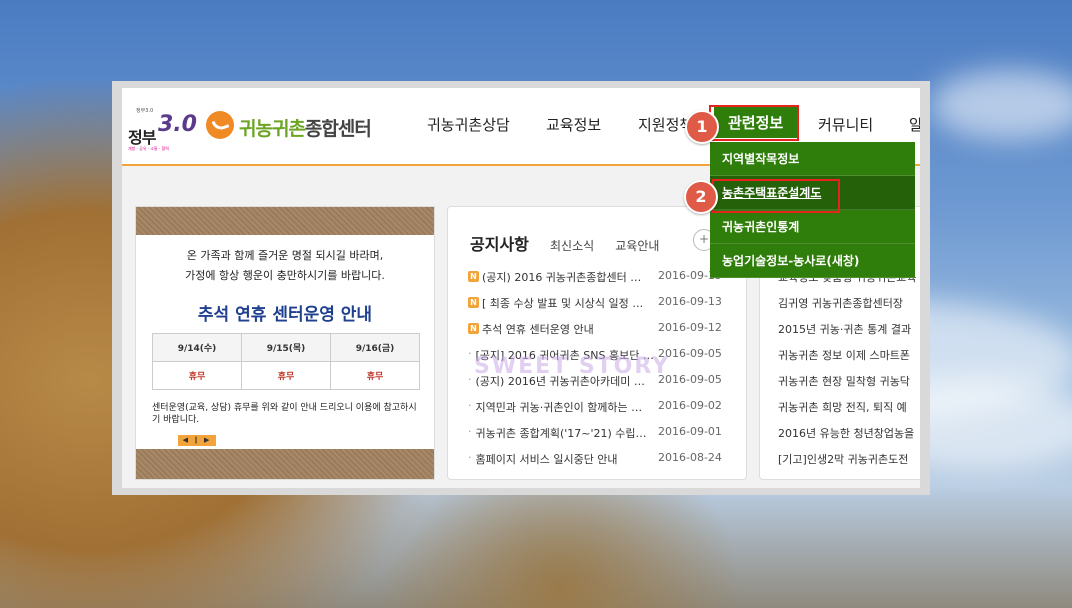  I want to click on schedule-header: 9/16(금), so click(375, 347).